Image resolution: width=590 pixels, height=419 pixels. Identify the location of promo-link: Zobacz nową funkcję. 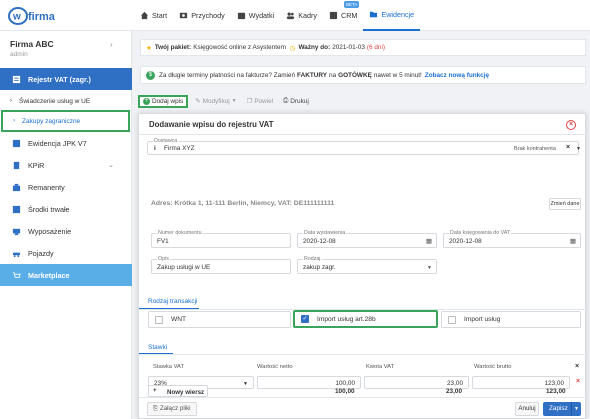
(457, 75).